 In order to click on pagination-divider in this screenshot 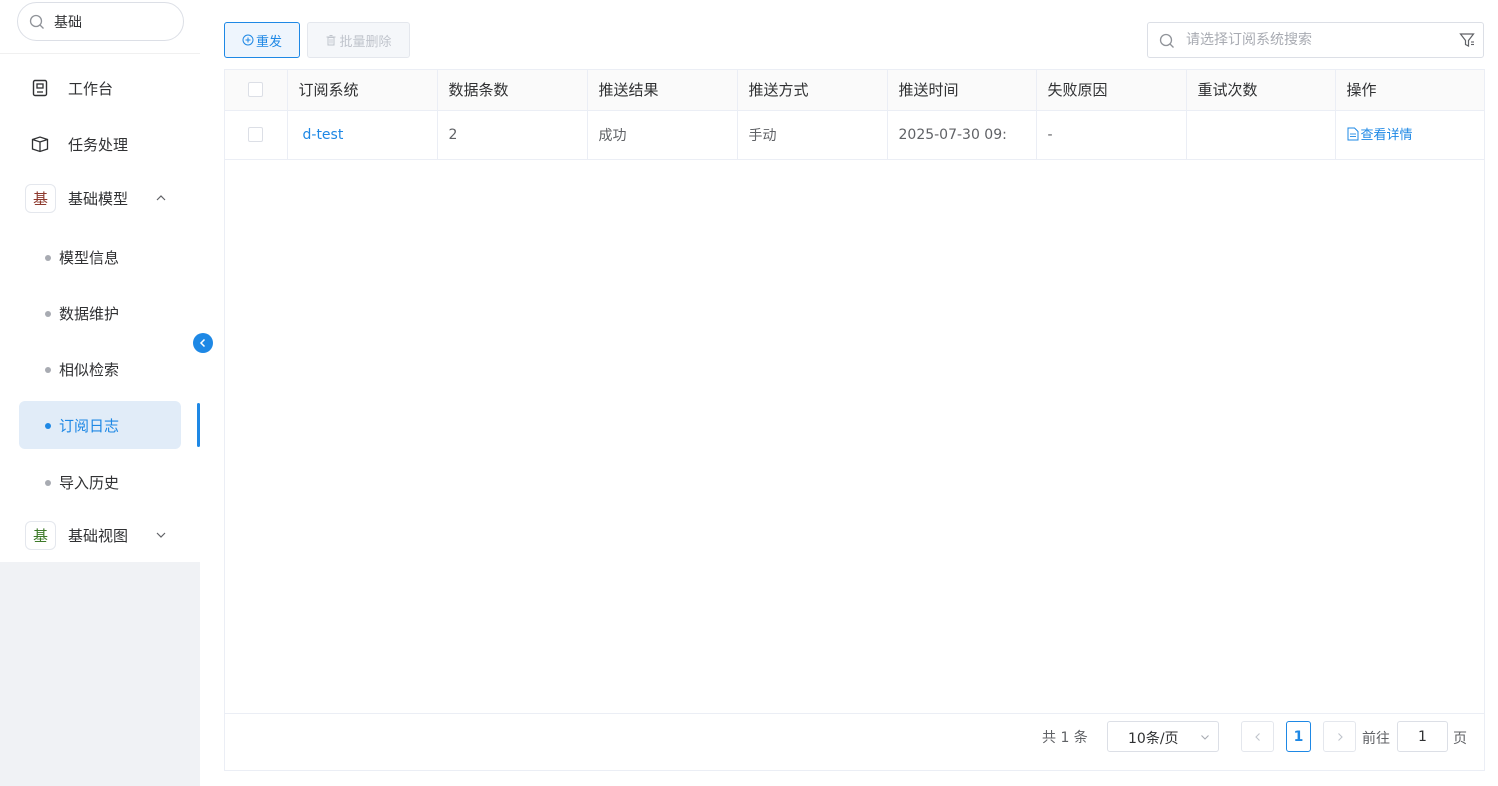, I will do `click(854, 713)`.